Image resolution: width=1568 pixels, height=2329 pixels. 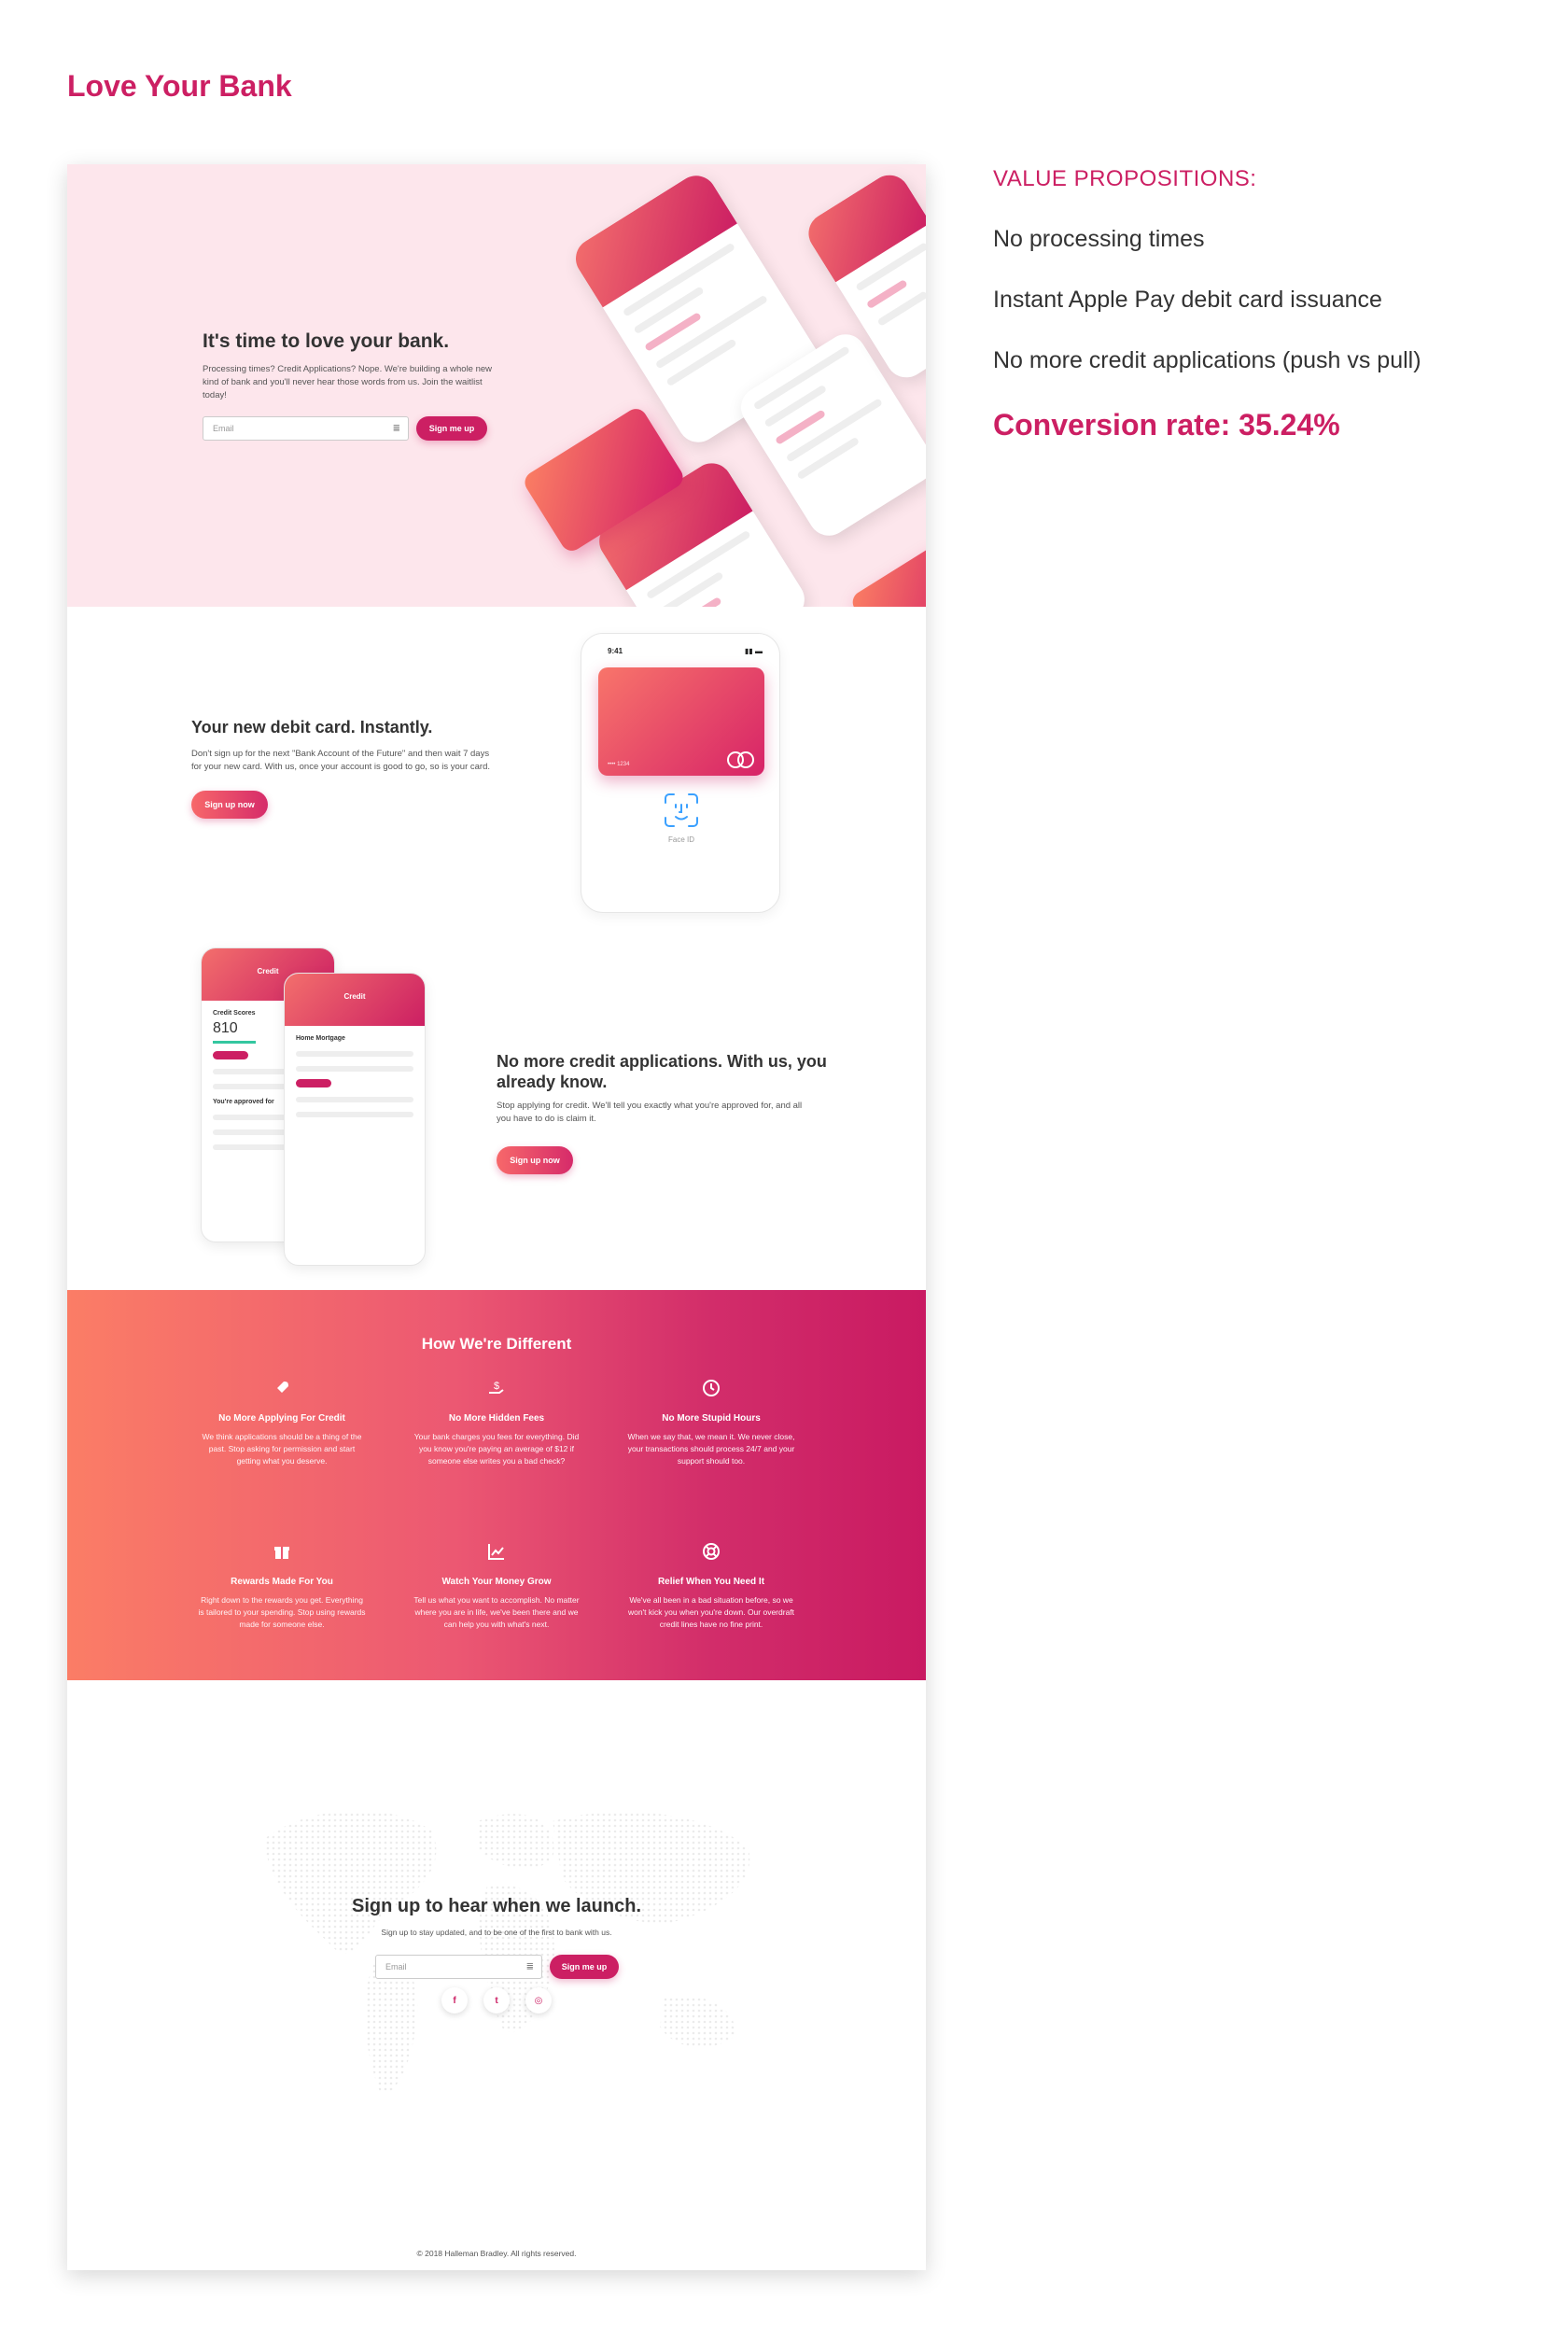 What do you see at coordinates (711, 1582) in the screenshot?
I see `feature-title: Relief When You Need It` at bounding box center [711, 1582].